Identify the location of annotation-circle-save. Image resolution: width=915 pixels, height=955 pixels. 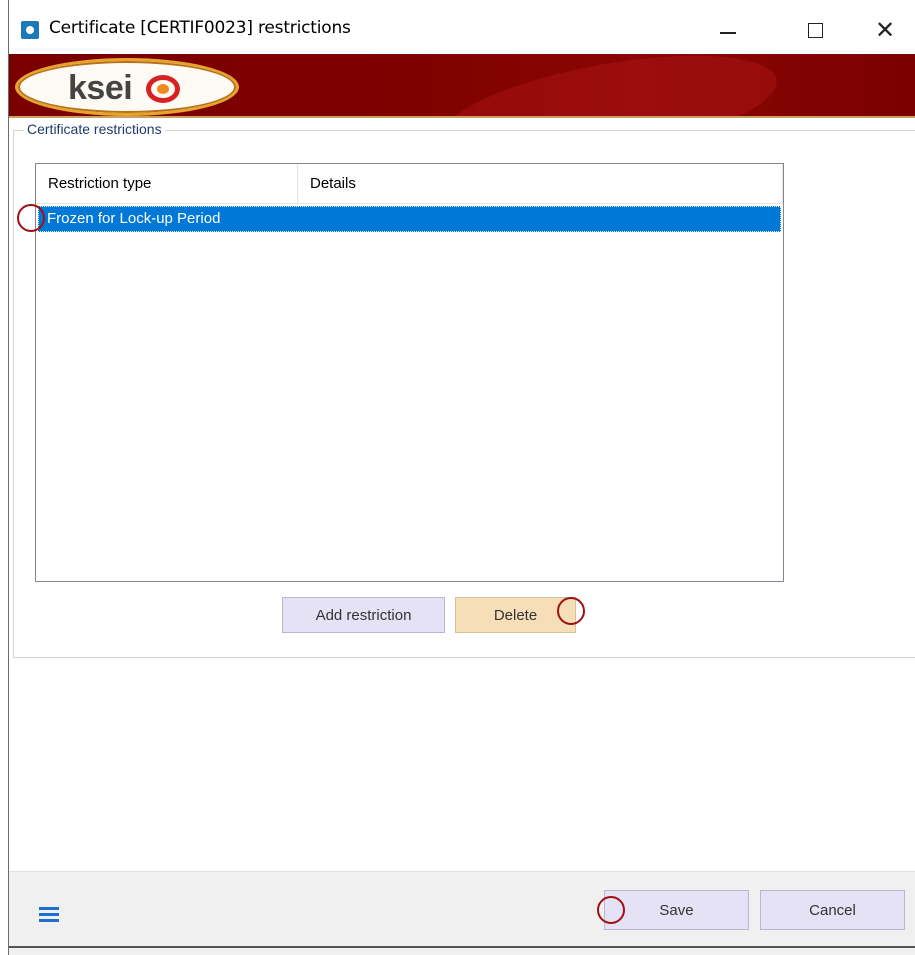
(611, 910).